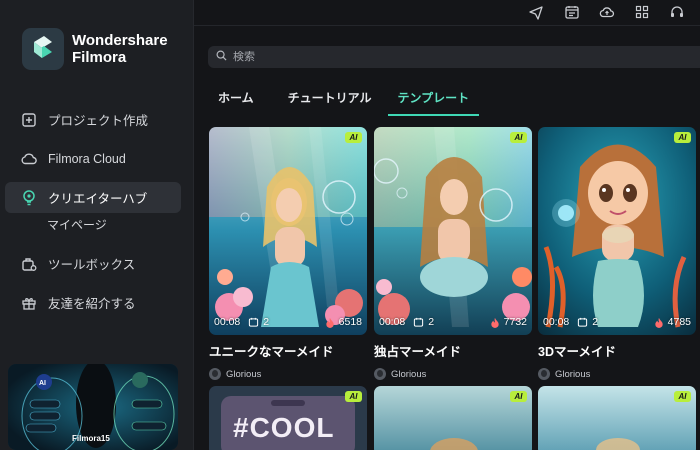 The height and width of the screenshot is (450, 700). Describe the element at coordinates (98, 121) in the screenshot. I see `sidebar-item-label: プロジェクト作成` at that location.